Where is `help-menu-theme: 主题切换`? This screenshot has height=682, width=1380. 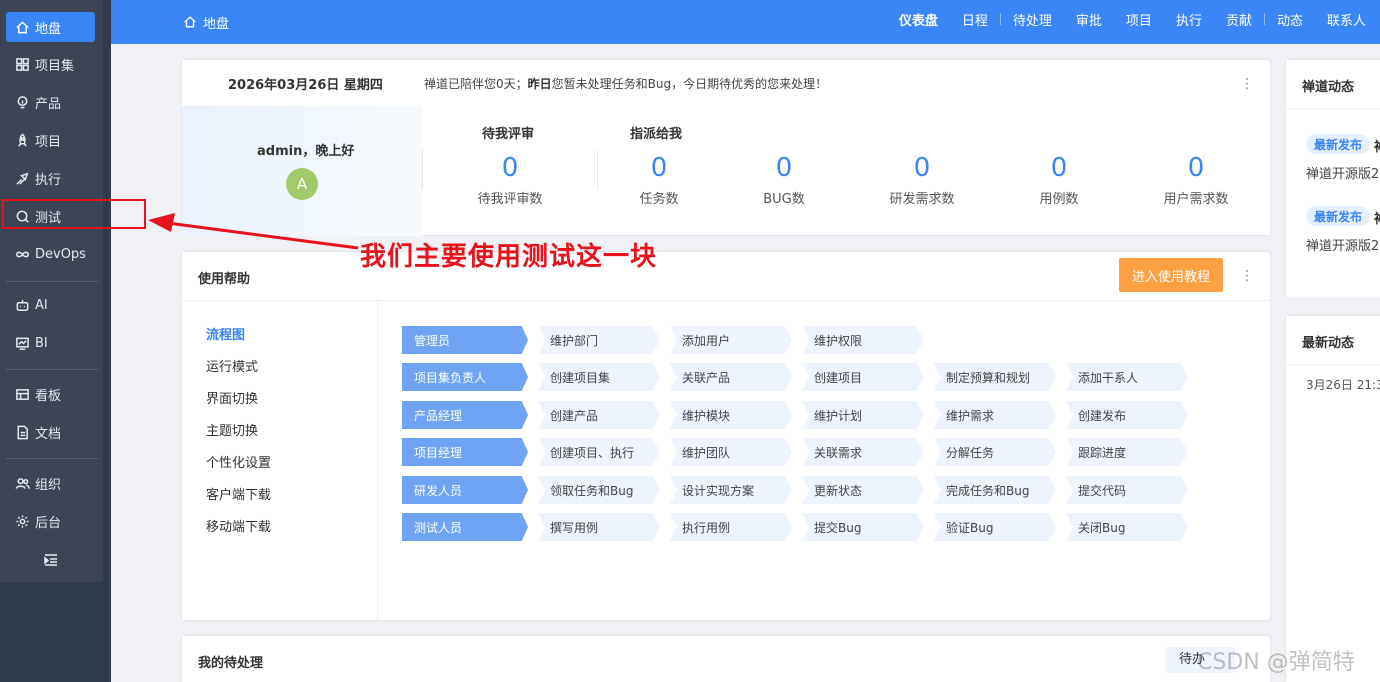
help-menu-theme: 主题切换 is located at coordinates (232, 429).